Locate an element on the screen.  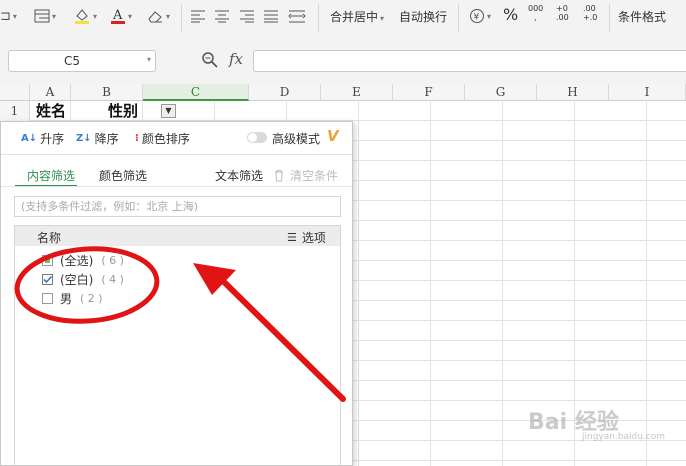
auto-wrap-button: 自动换行 is located at coordinates (423, 16).